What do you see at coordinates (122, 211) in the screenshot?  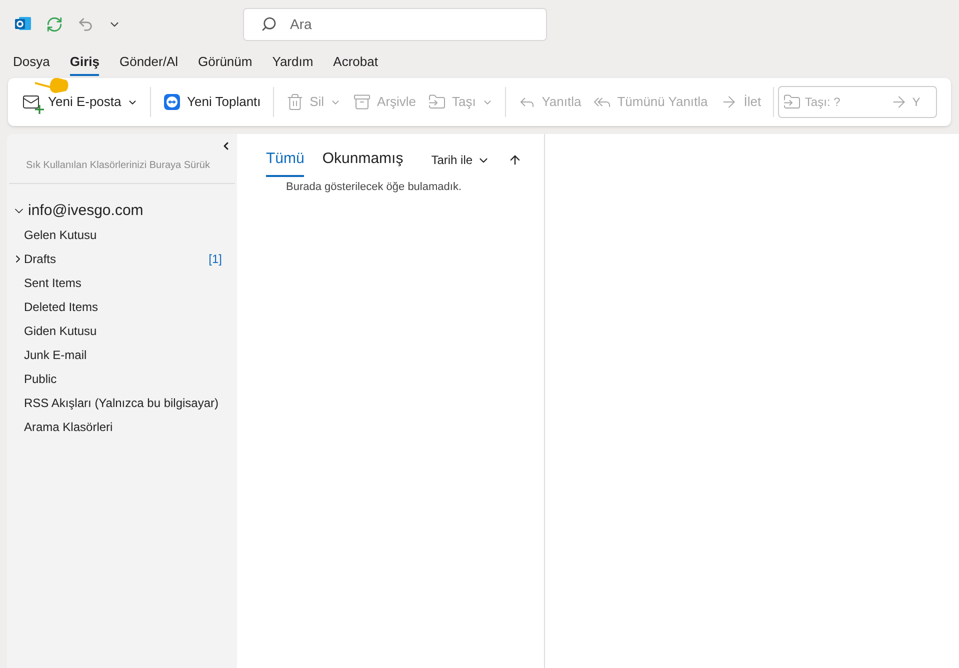 I see `account-item: info@ivesgo.com` at bounding box center [122, 211].